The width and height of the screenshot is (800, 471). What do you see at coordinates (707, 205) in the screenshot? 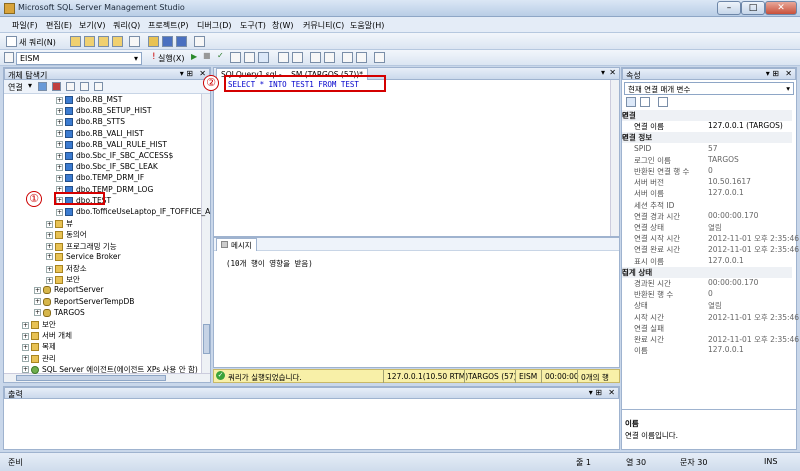
I see `property-row: 세션 추적 ID` at bounding box center [707, 205].